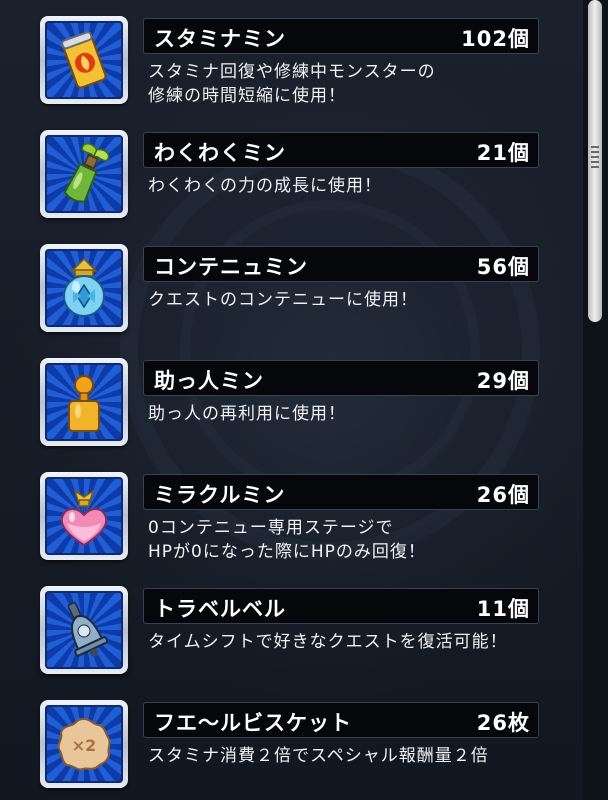 The width and height of the screenshot is (608, 800). What do you see at coordinates (341, 264) in the screenshot?
I see `item-name-bar: コンテニュミン 56個` at bounding box center [341, 264].